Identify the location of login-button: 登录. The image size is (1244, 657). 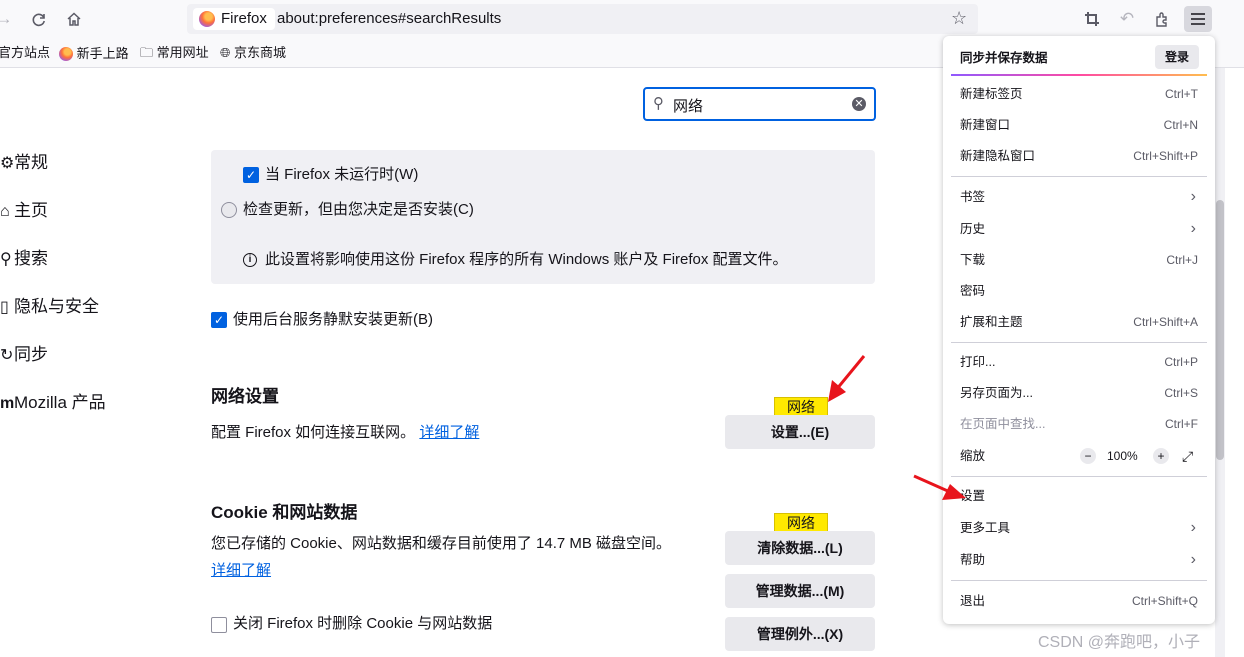
(1177, 57).